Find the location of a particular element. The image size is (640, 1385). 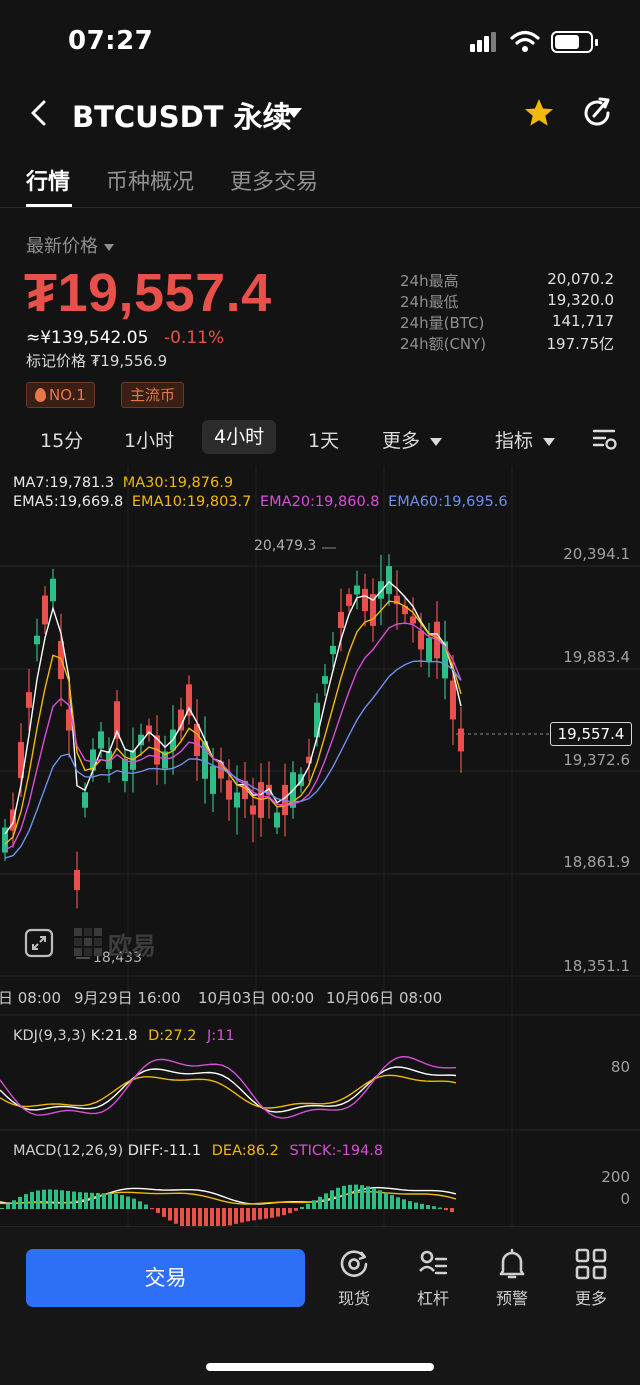

rank-badge: NO.1 is located at coordinates (60, 395).